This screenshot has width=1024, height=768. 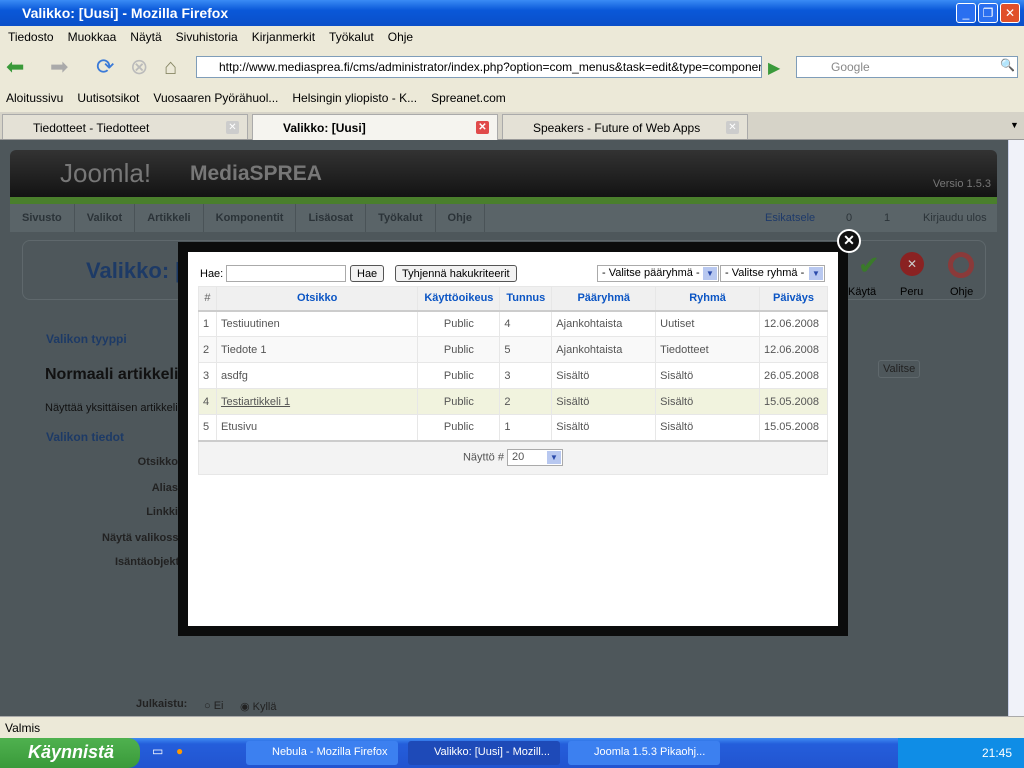 I want to click on reload-icon: ⟳, so click(x=105, y=67).